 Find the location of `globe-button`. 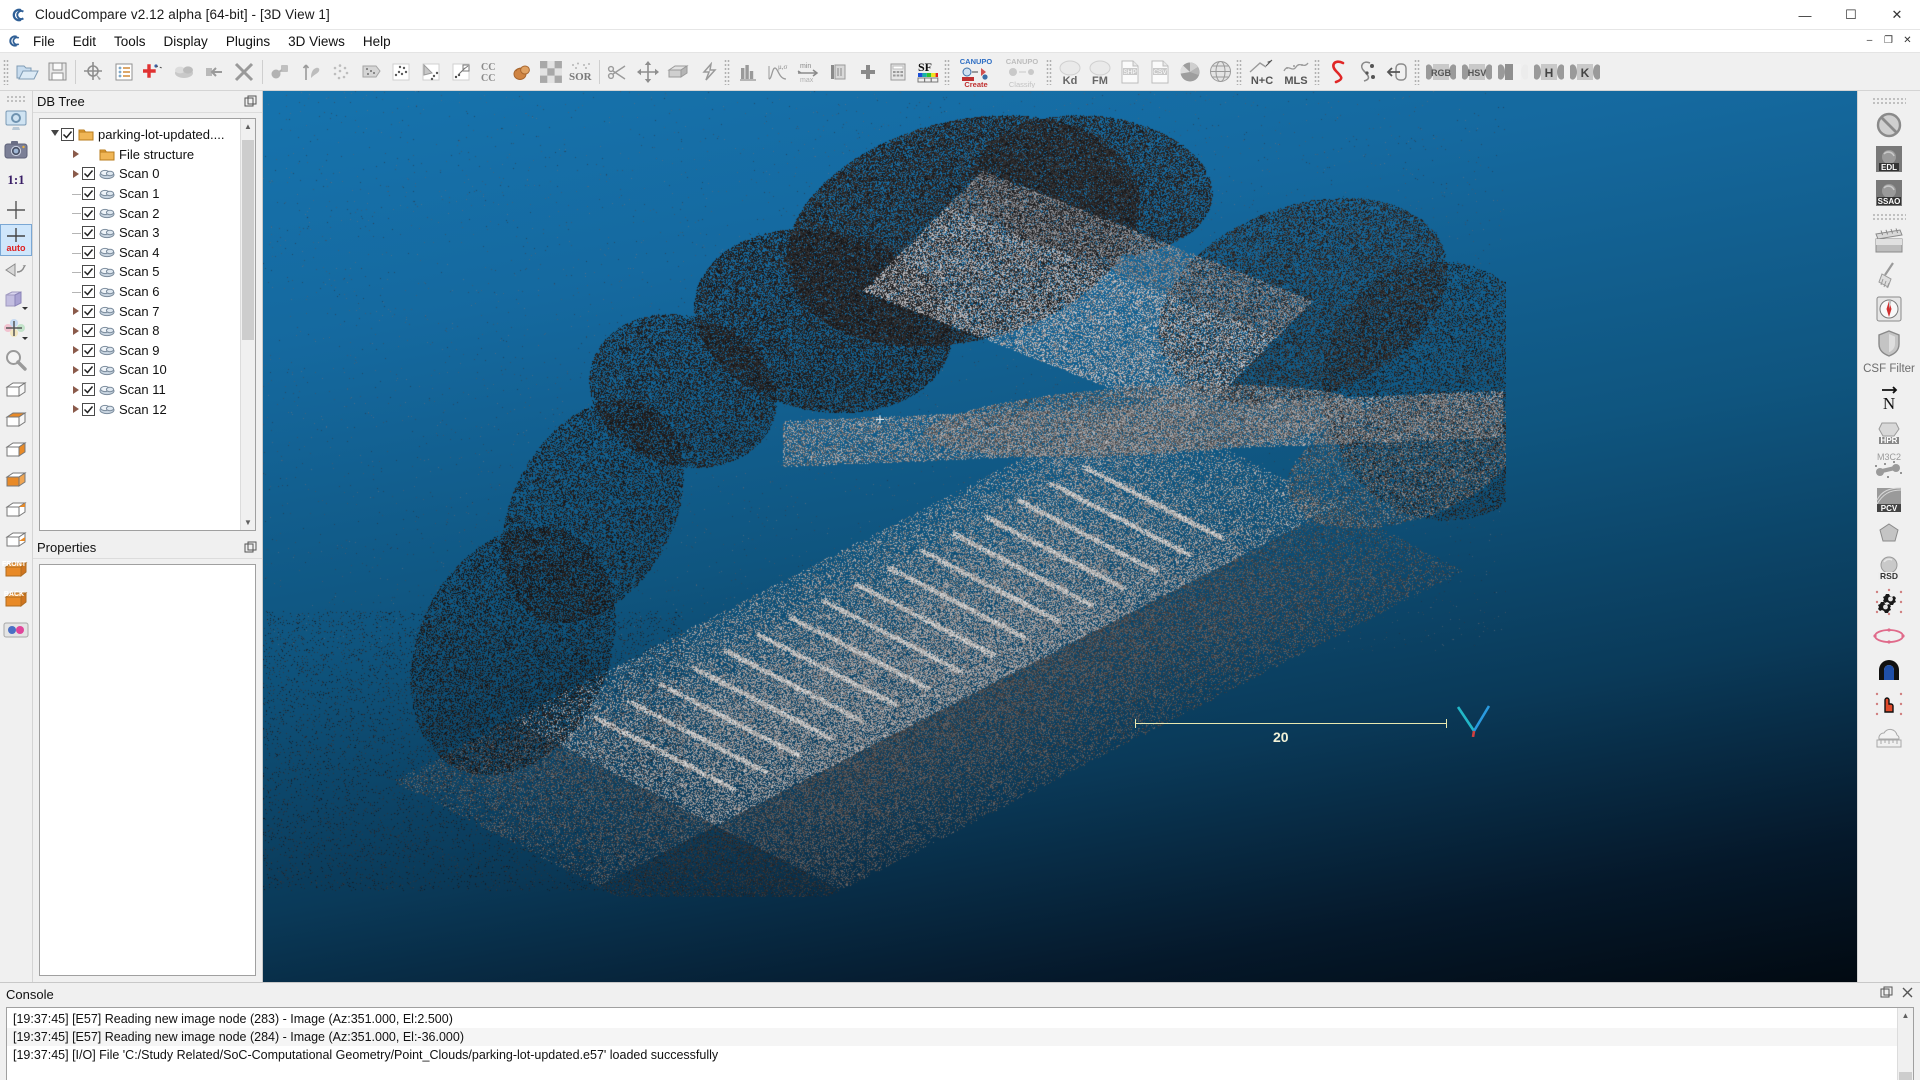

globe-button is located at coordinates (1220, 72).